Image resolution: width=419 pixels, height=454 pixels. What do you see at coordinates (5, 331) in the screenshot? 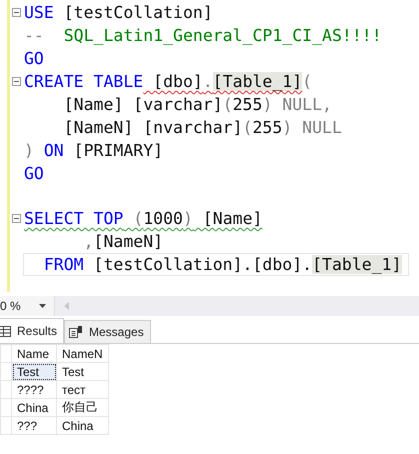
I see `grid-icon` at bounding box center [5, 331].